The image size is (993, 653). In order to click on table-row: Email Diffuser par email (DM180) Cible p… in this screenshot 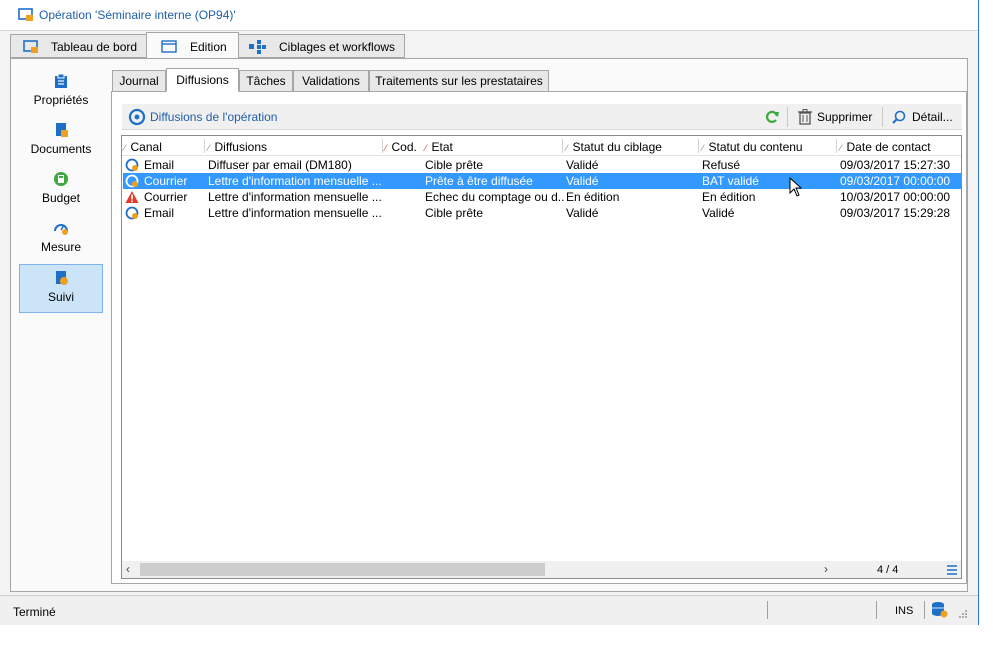, I will do `click(542, 165)`.